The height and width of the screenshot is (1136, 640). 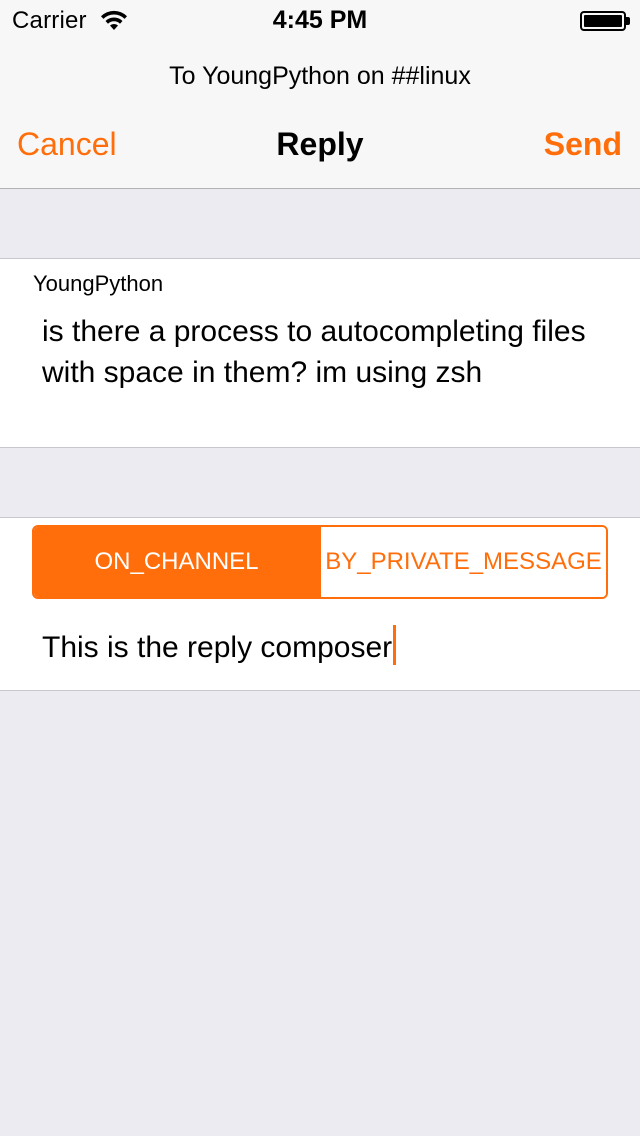 I want to click on segment-by-private-message: BY_PRIVATE_MESSAGE, so click(x=462, y=562).